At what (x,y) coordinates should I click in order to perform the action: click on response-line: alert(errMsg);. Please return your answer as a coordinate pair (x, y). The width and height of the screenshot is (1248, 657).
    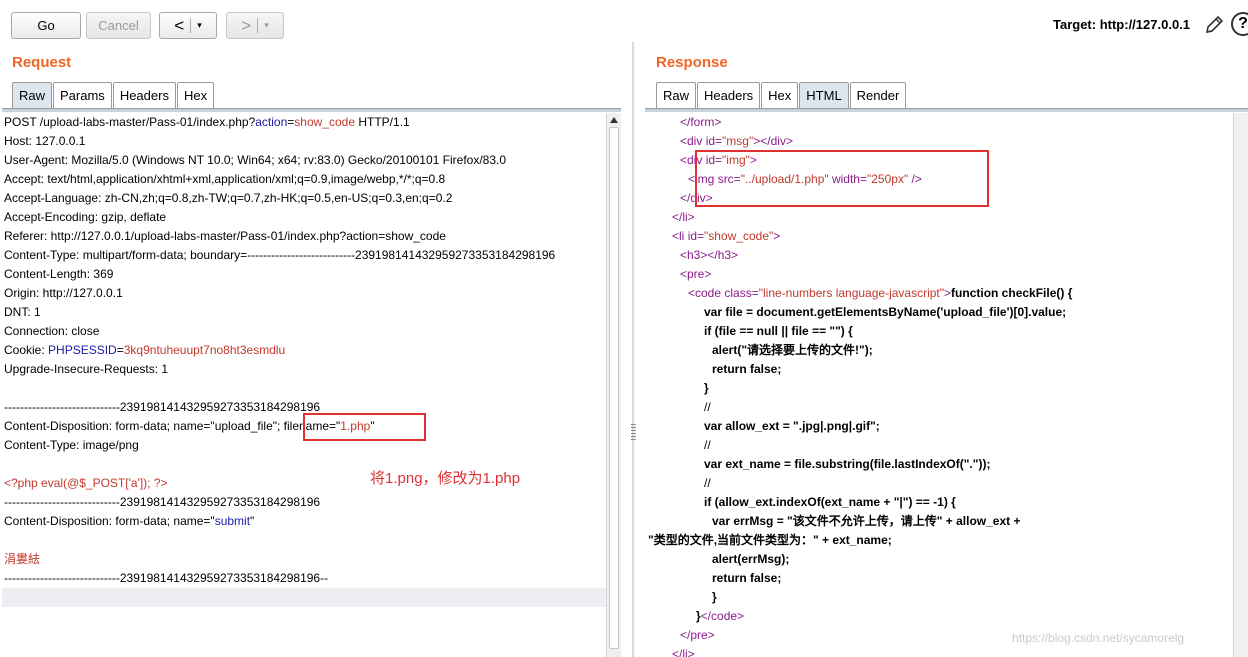
    Looking at the image, I should click on (940, 559).